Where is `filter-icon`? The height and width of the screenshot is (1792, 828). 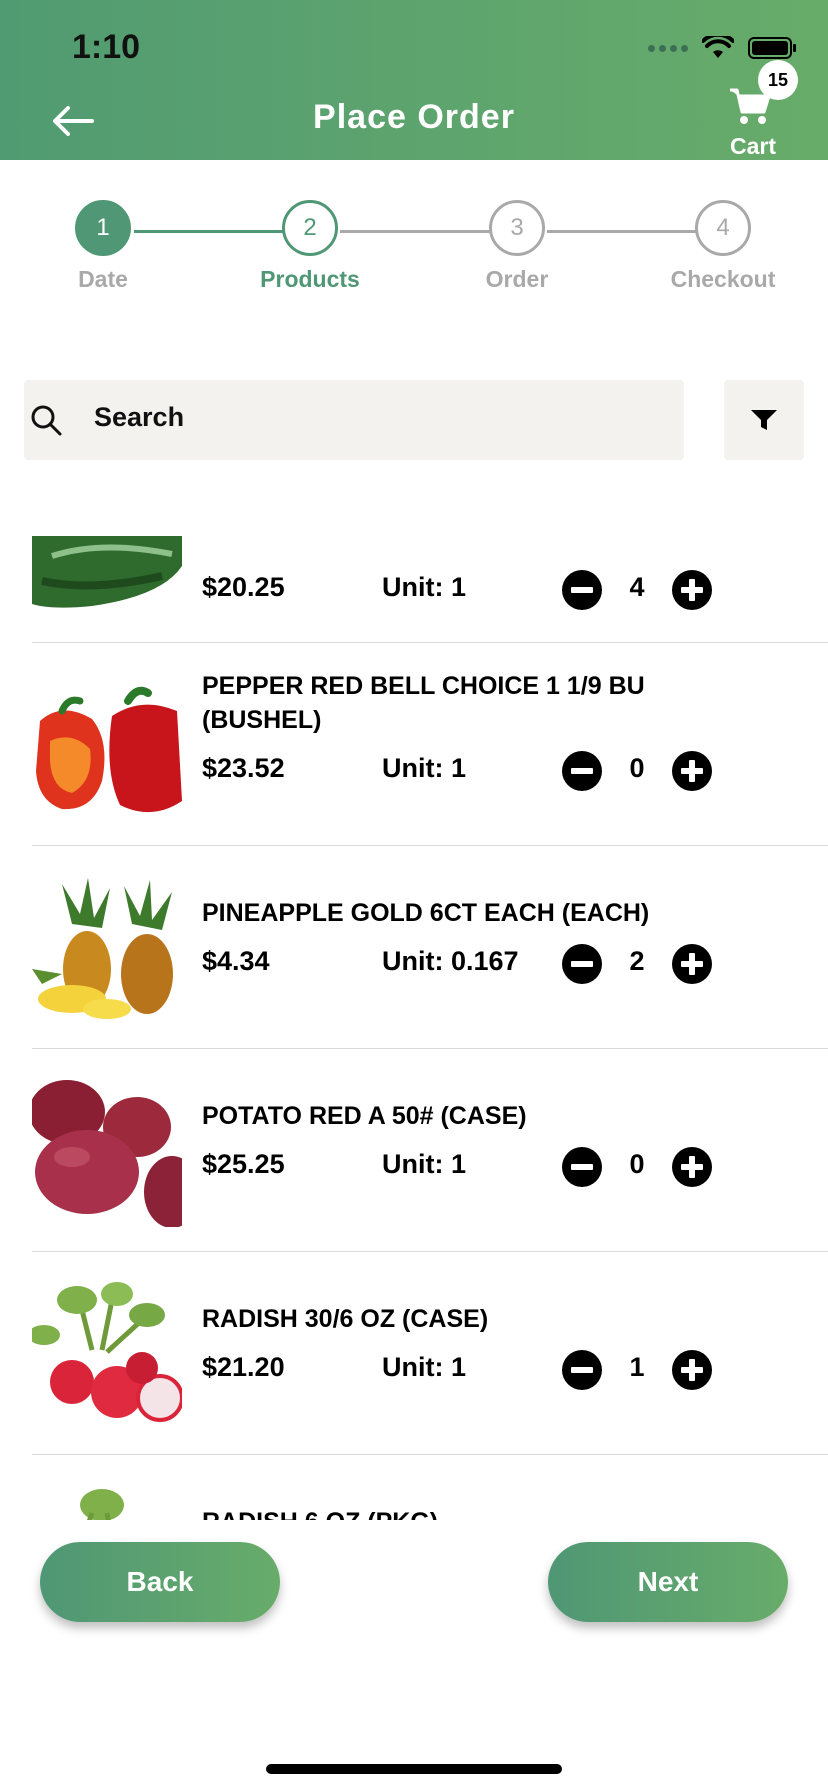 filter-icon is located at coordinates (764, 420).